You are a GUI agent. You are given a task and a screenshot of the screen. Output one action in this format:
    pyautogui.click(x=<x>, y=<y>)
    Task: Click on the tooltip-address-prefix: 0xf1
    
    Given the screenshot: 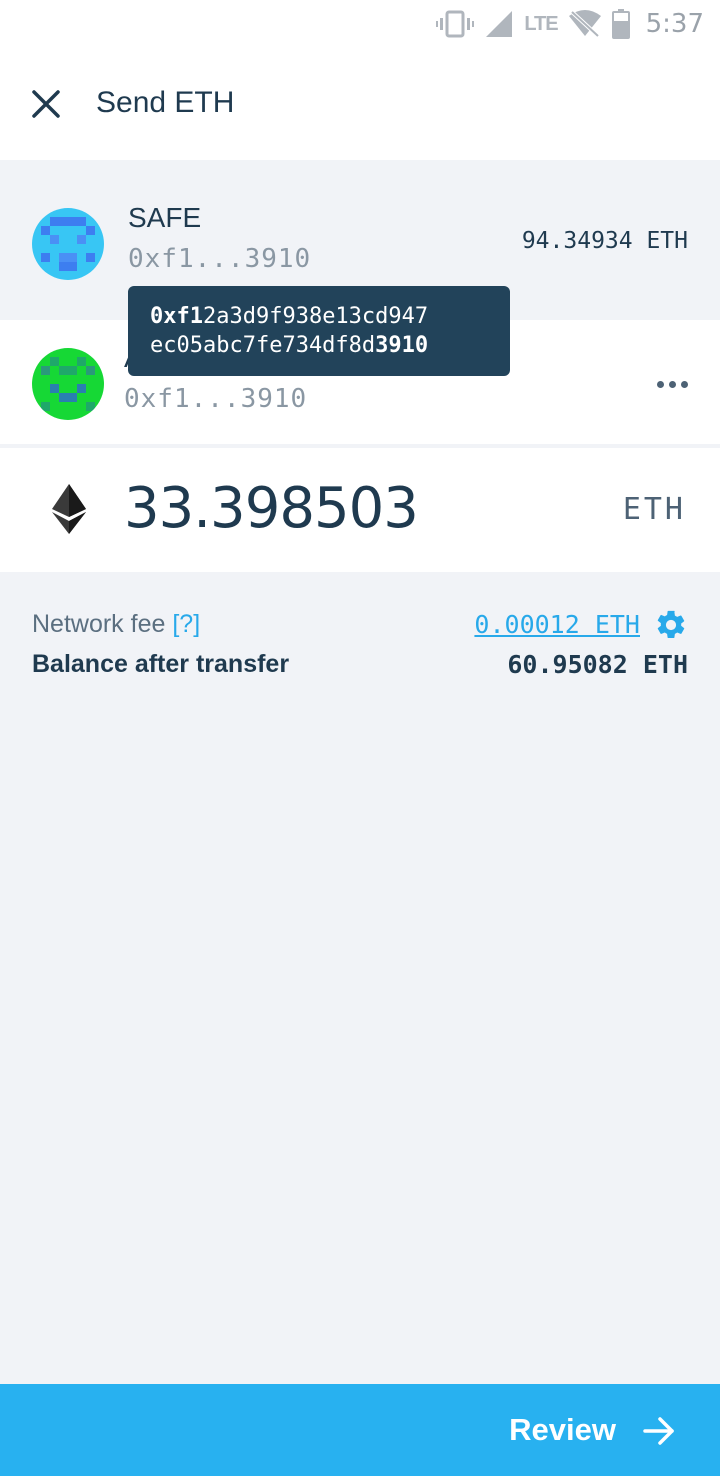 What is the action you would take?
    pyautogui.click(x=176, y=316)
    